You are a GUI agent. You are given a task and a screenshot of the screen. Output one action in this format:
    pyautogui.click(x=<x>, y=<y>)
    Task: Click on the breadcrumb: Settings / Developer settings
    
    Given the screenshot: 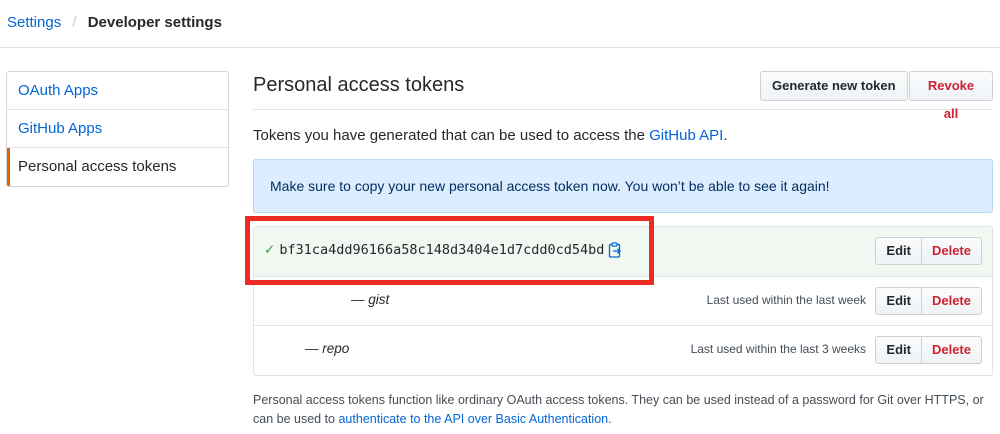 What is the action you would take?
    pyautogui.click(x=500, y=24)
    